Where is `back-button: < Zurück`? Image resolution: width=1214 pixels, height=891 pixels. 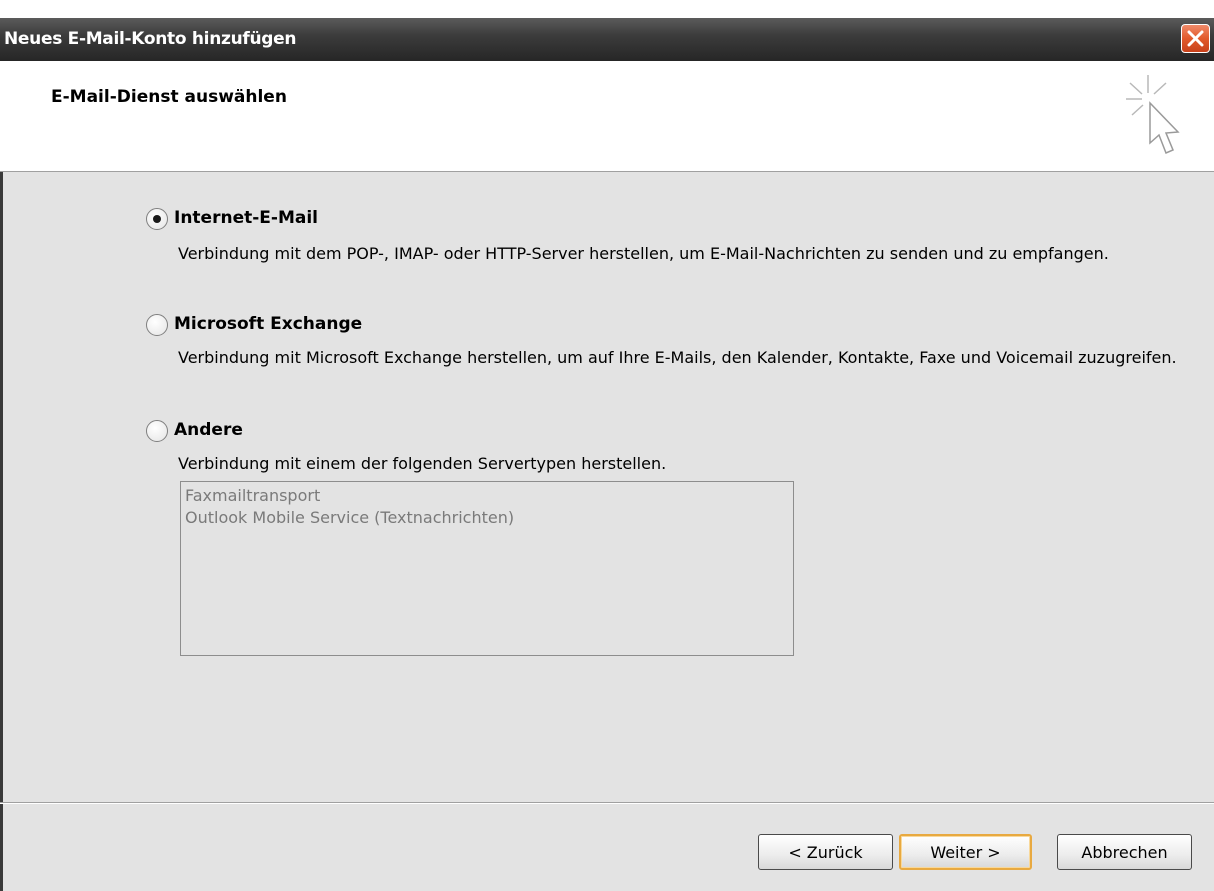 back-button: < Zurück is located at coordinates (825, 852).